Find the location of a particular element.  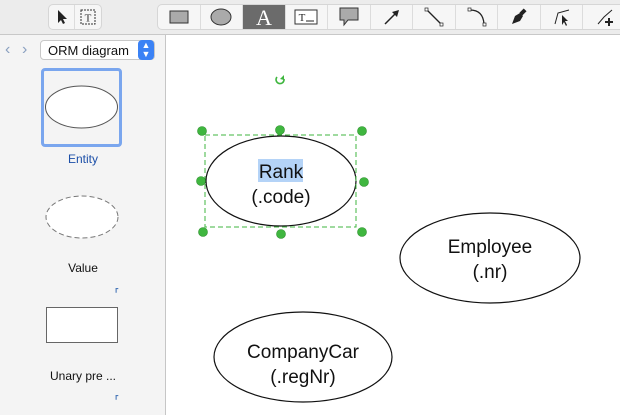

employee-name: Employee is located at coordinates (490, 247).